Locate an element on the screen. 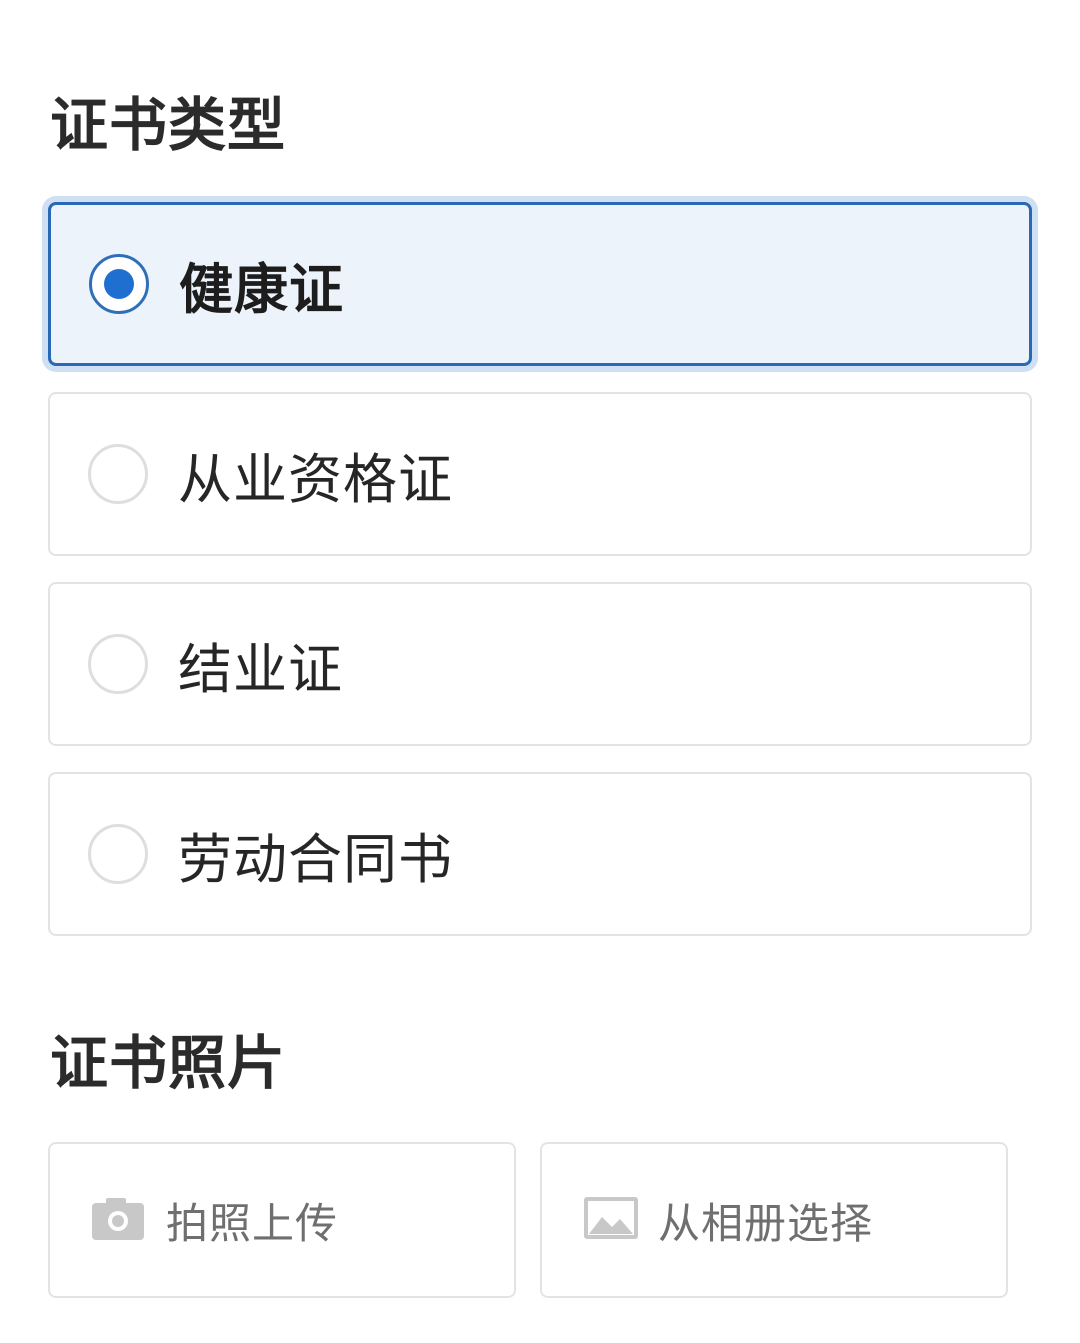 Image resolution: width=1080 pixels, height=1343 pixels. option-label: 结业证 is located at coordinates (260, 669).